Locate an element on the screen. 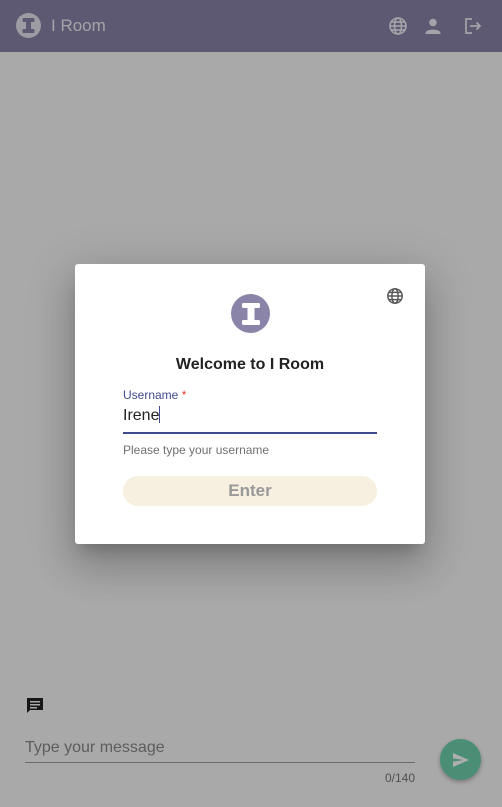 Image resolution: width=502 pixels, height=807 pixels. username-value: Irene is located at coordinates (141, 415).